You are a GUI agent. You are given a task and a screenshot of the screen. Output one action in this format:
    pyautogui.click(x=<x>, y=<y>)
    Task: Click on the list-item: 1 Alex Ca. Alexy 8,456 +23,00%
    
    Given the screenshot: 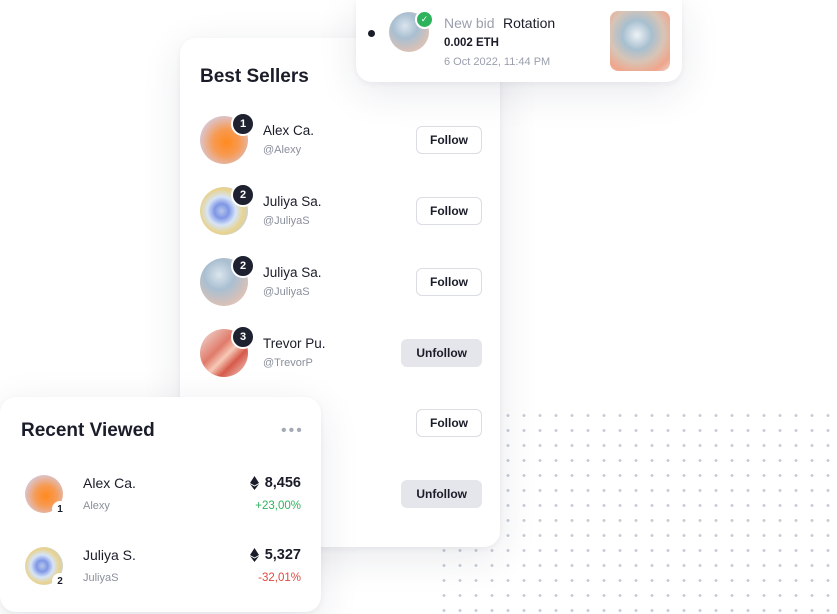 What is the action you would take?
    pyautogui.click(x=163, y=494)
    